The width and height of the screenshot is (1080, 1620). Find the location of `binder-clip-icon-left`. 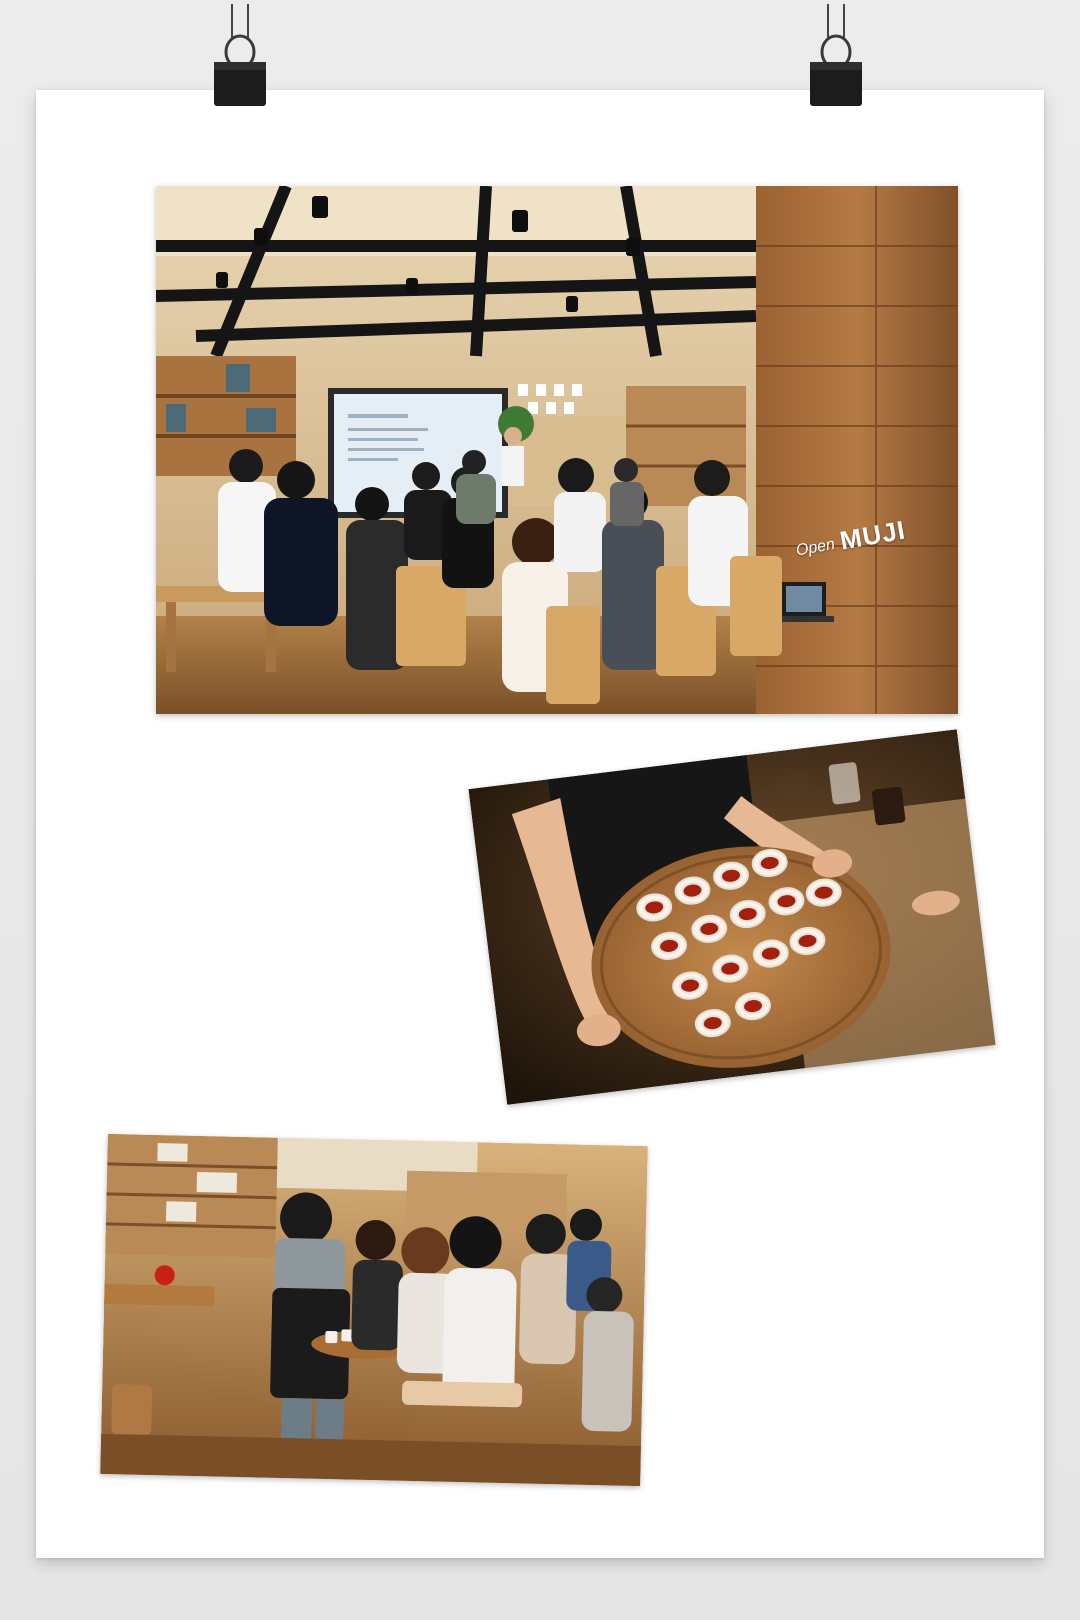

binder-clip-icon-left is located at coordinates (240, 55).